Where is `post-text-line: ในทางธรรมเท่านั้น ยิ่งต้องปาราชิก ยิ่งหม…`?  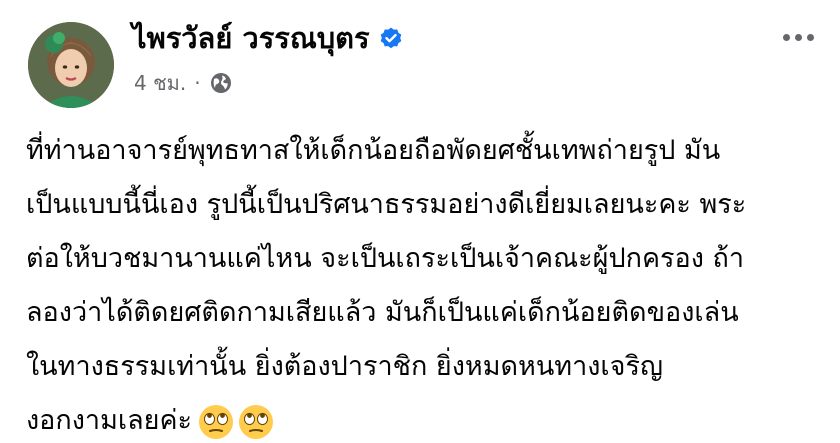 post-text-line: ในทางธรรมเท่านั้น ยิ่งต้องปาราชิก ยิ่งหม… is located at coordinates (344, 366).